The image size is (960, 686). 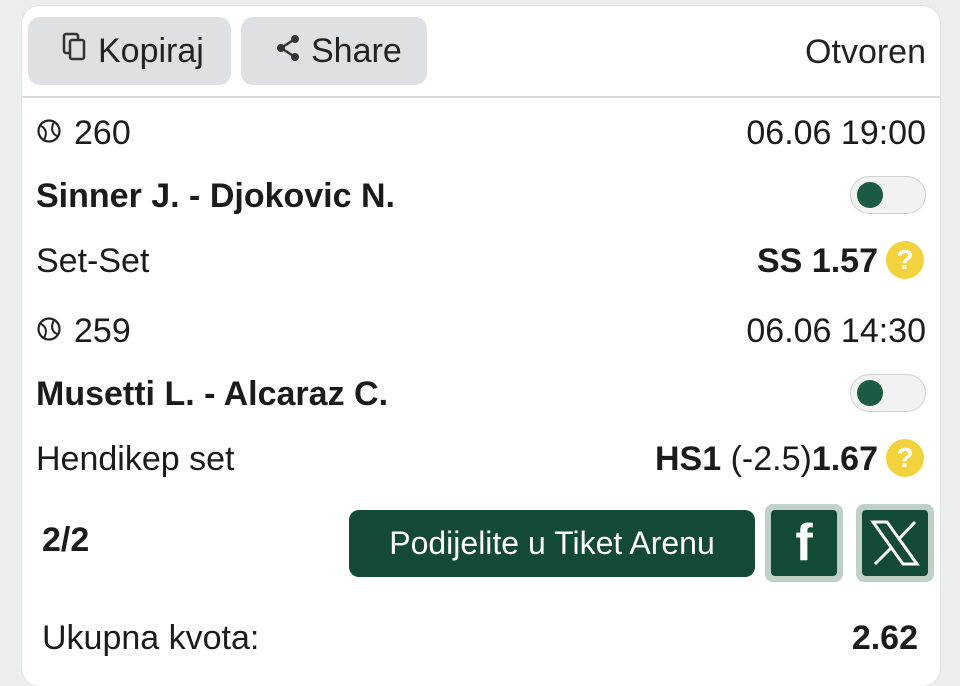 What do you see at coordinates (780, 261) in the screenshot?
I see `pick-code: SS` at bounding box center [780, 261].